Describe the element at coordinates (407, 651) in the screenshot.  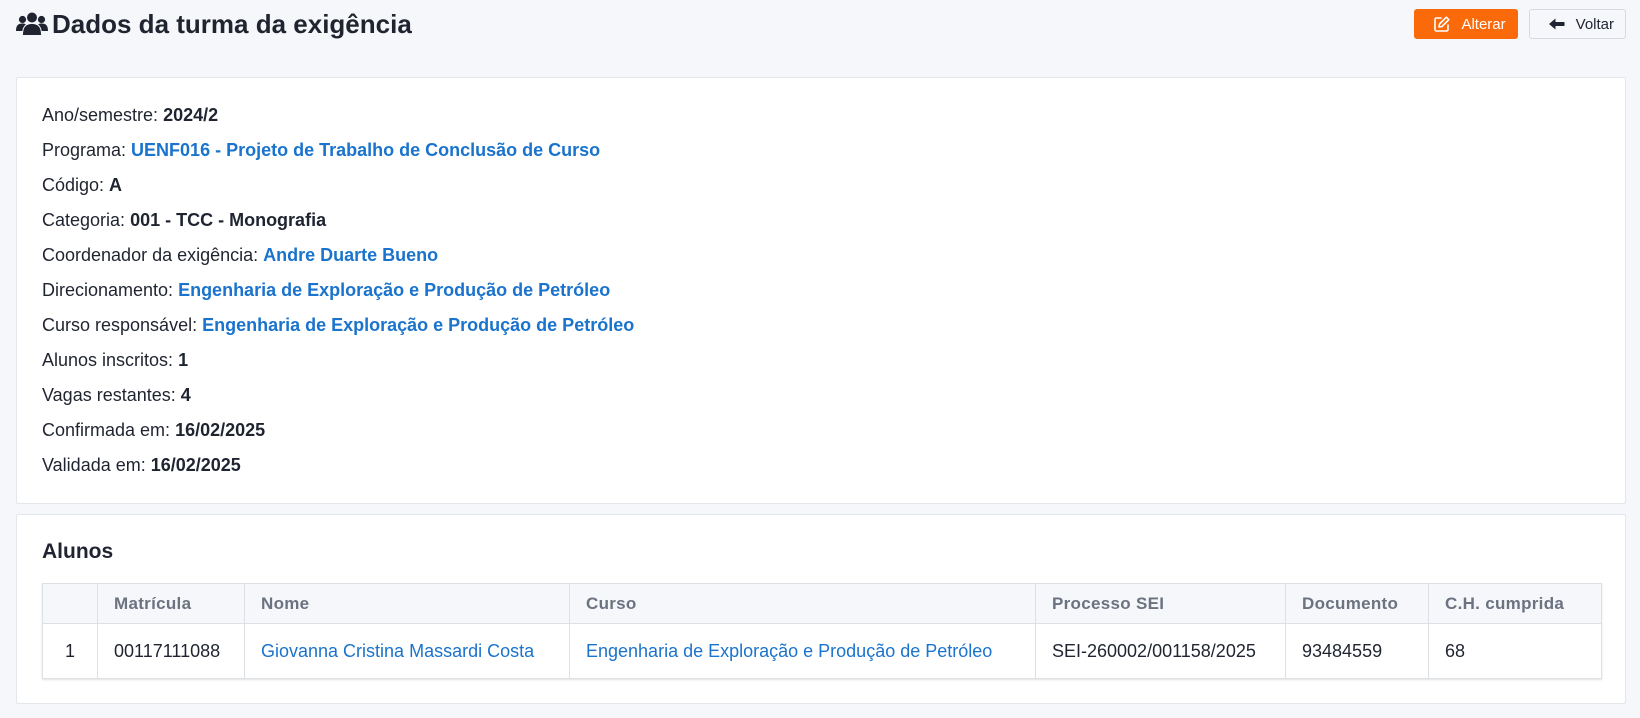
I see `student-name-link: Giovanna Cristina Massardi Costa` at that location.